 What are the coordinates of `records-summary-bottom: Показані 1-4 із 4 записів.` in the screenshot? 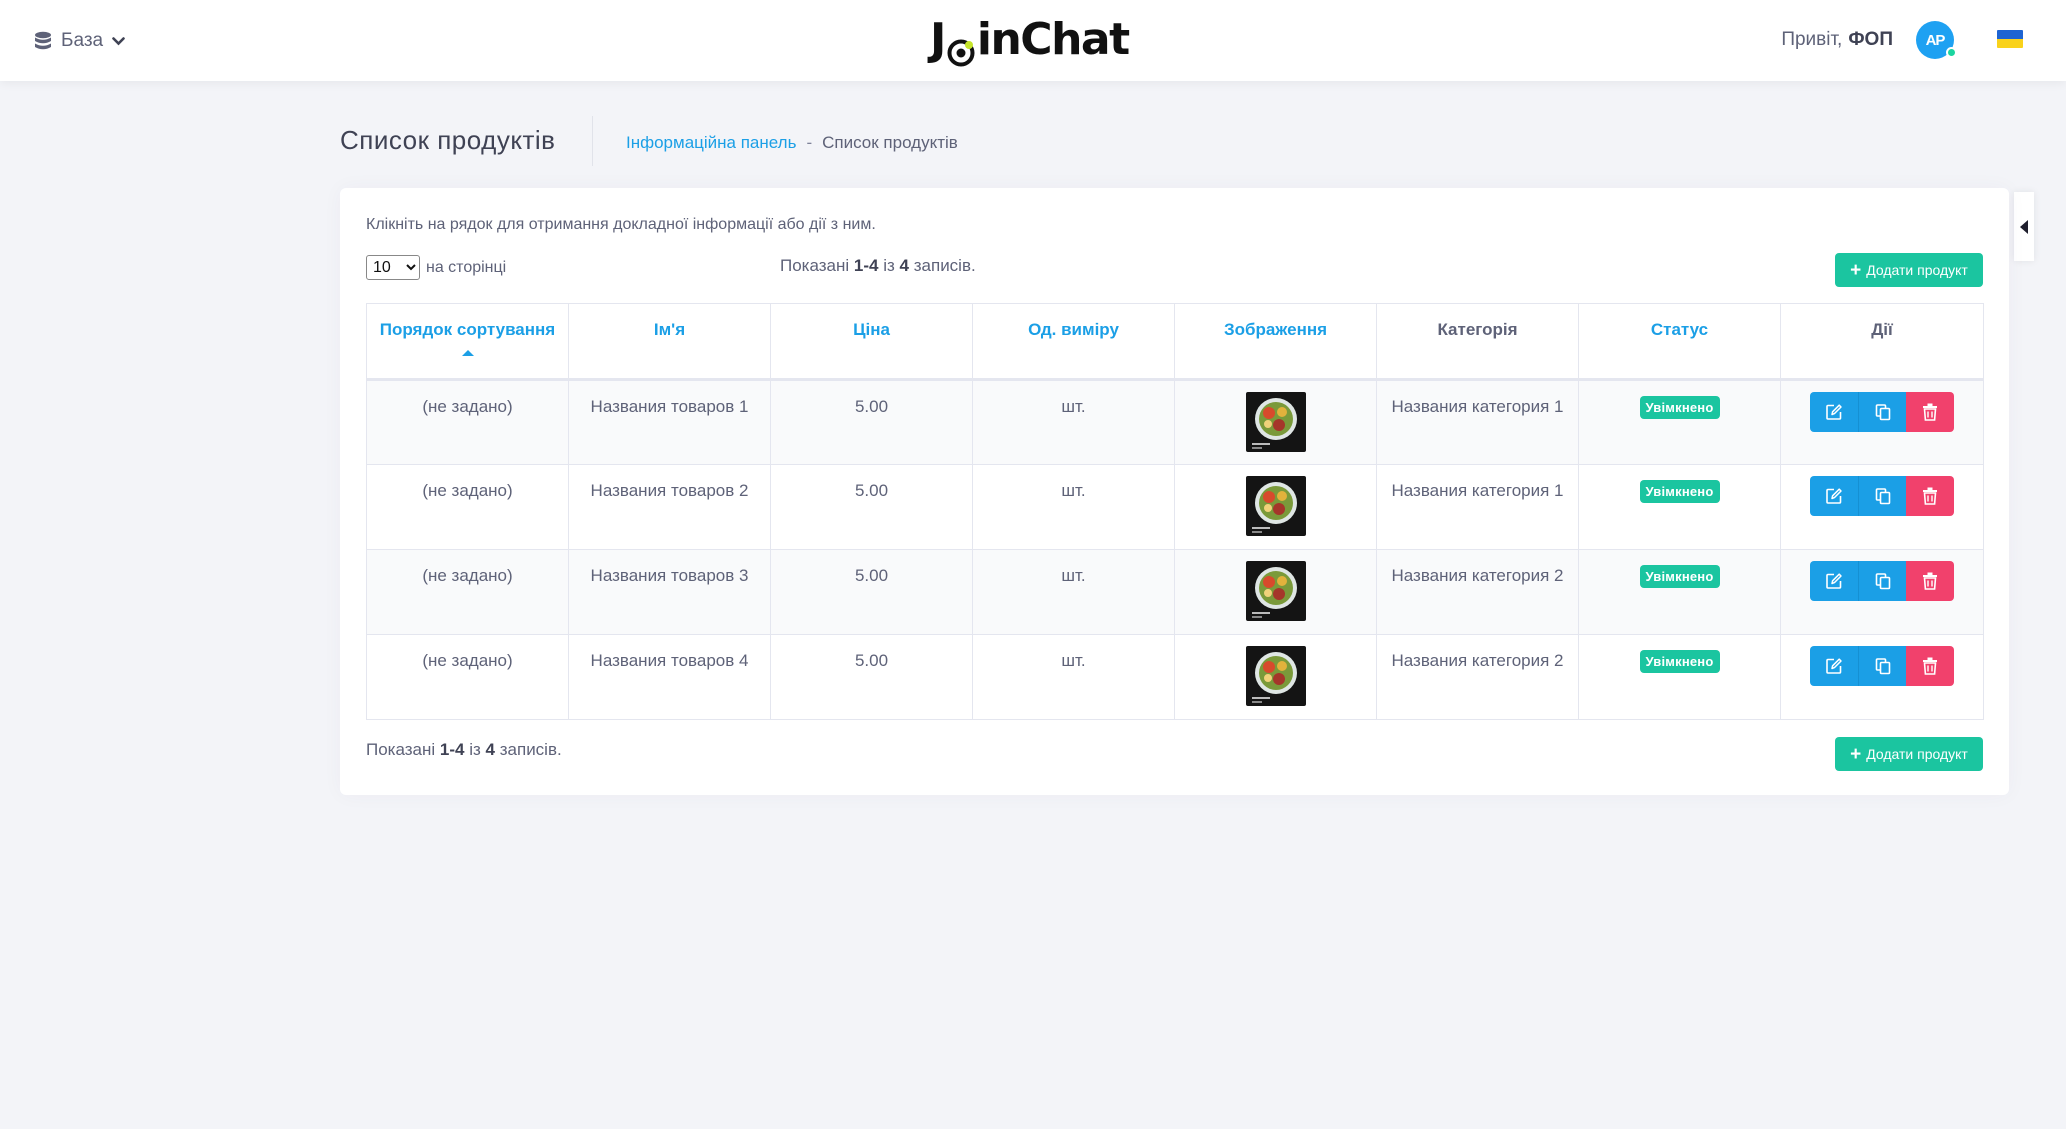 It's located at (464, 750).